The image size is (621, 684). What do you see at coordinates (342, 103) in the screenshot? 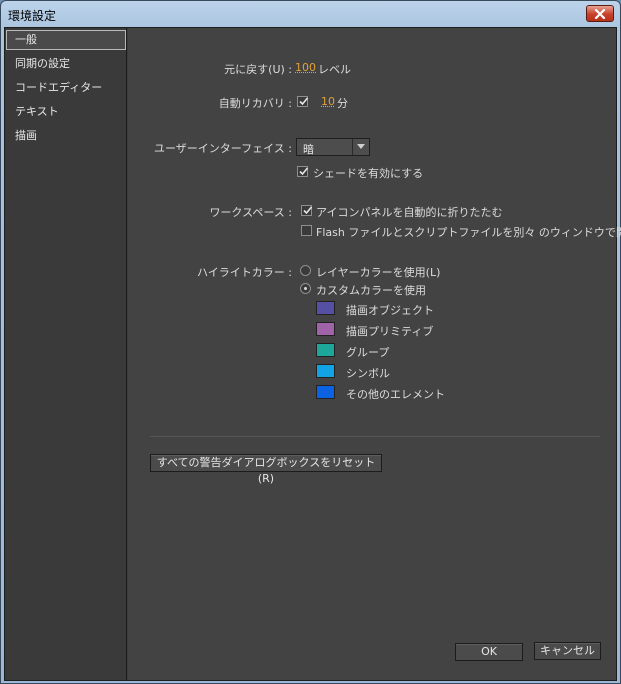
I see `autorecover-unit: 分` at bounding box center [342, 103].